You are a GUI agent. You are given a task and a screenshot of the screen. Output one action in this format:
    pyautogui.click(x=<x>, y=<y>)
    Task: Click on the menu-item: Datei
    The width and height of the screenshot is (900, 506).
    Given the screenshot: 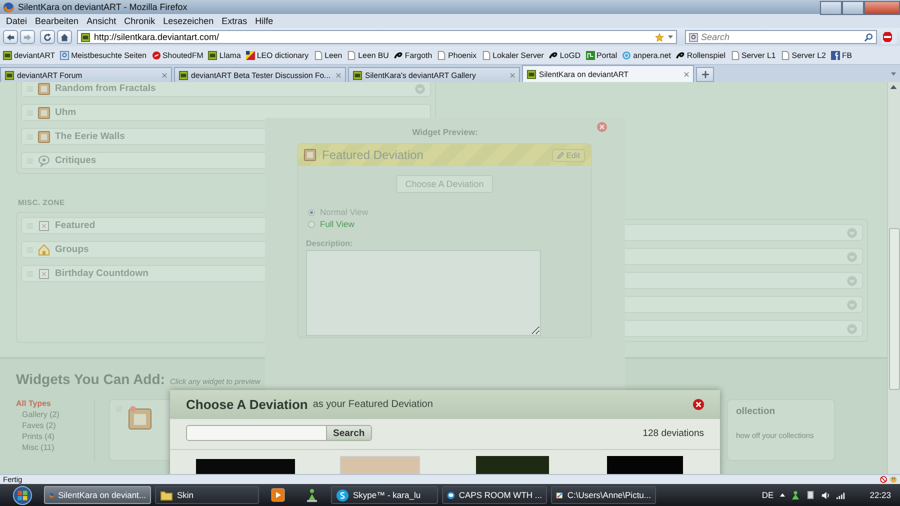 What is the action you would take?
    pyautogui.click(x=17, y=21)
    